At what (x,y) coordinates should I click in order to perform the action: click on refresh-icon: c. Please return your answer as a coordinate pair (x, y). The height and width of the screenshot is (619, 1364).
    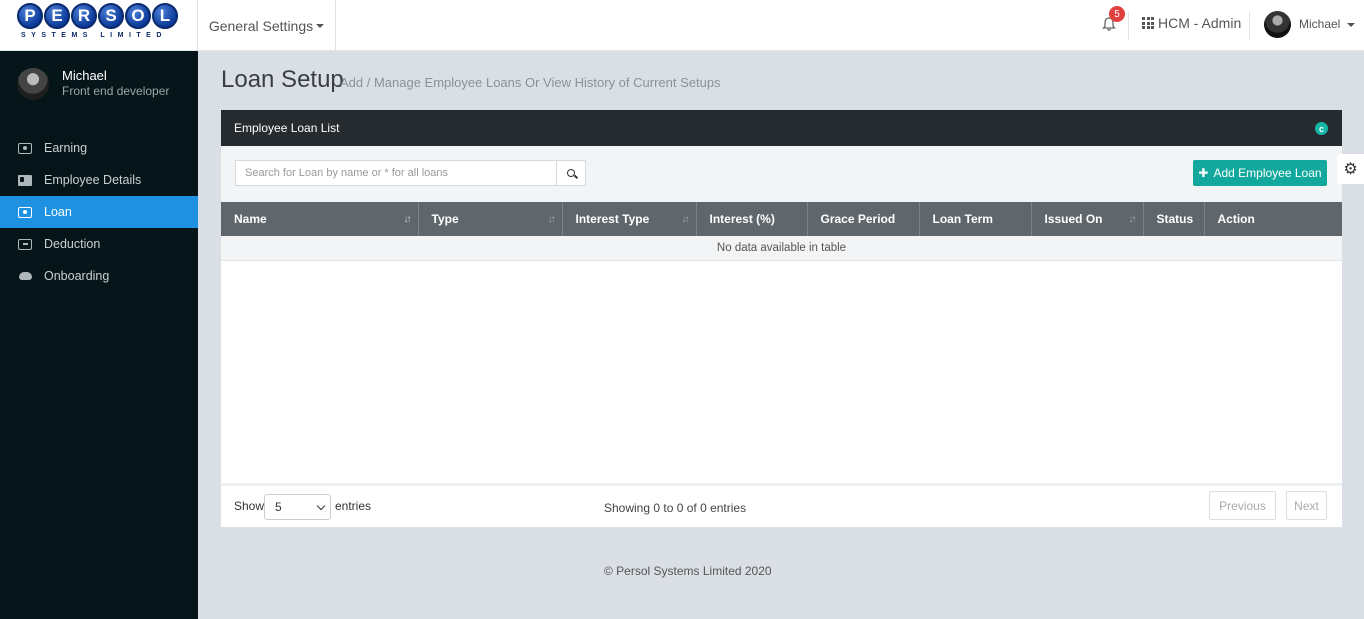
    Looking at the image, I should click on (1321, 128).